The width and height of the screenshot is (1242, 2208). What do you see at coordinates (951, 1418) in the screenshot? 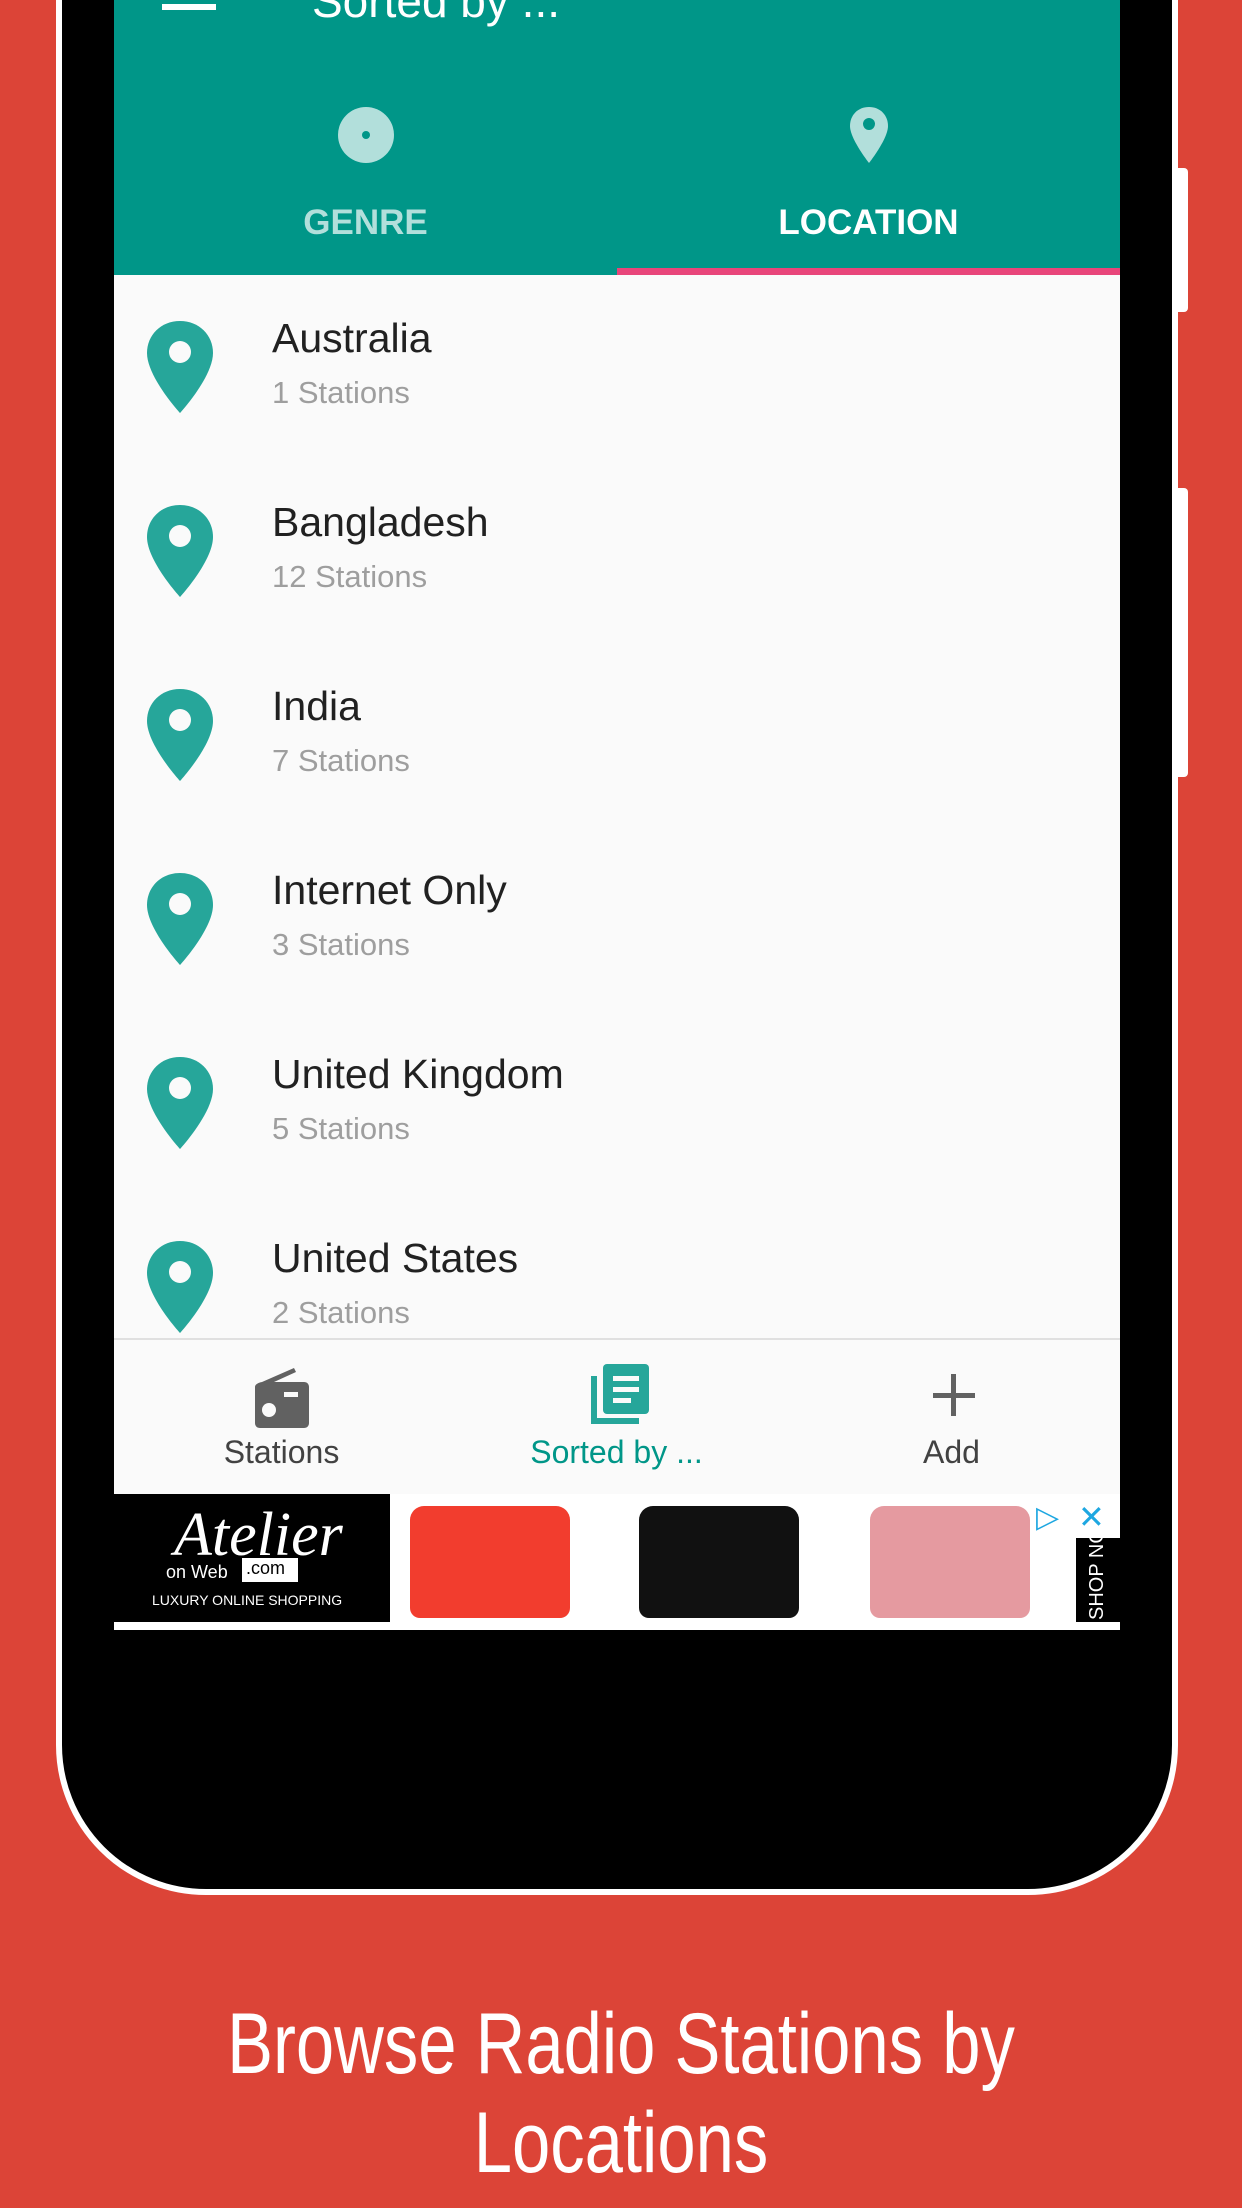
I see `nav-add: Add` at bounding box center [951, 1418].